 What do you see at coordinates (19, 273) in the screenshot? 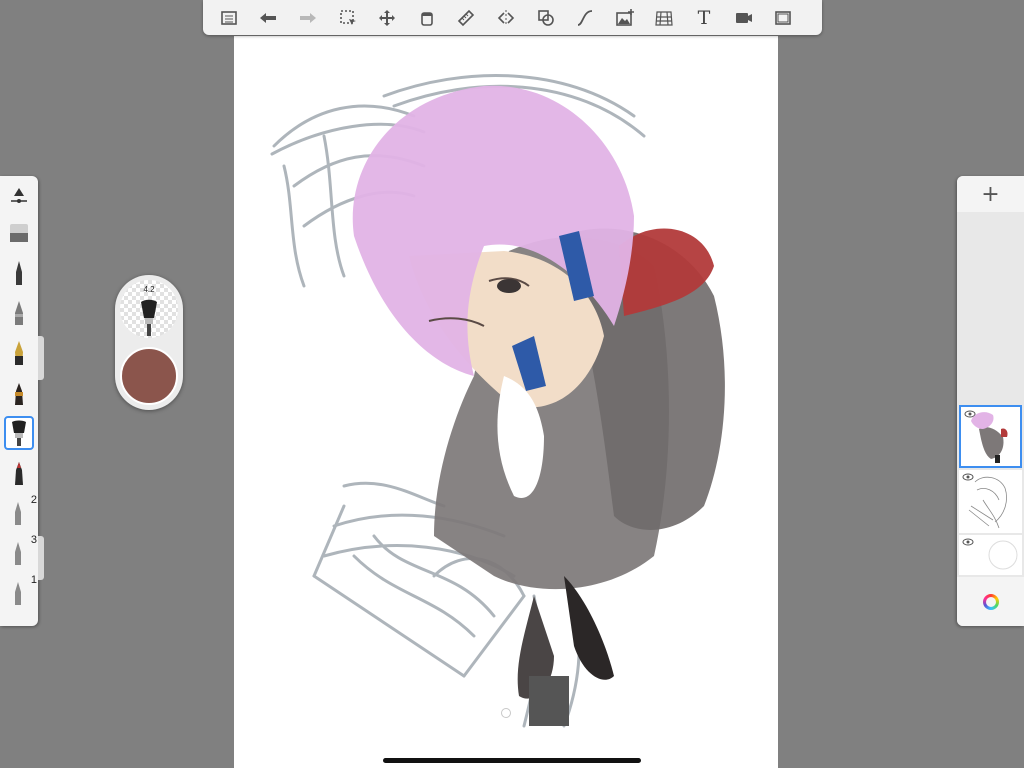
I see `pencil-brush-icon` at bounding box center [19, 273].